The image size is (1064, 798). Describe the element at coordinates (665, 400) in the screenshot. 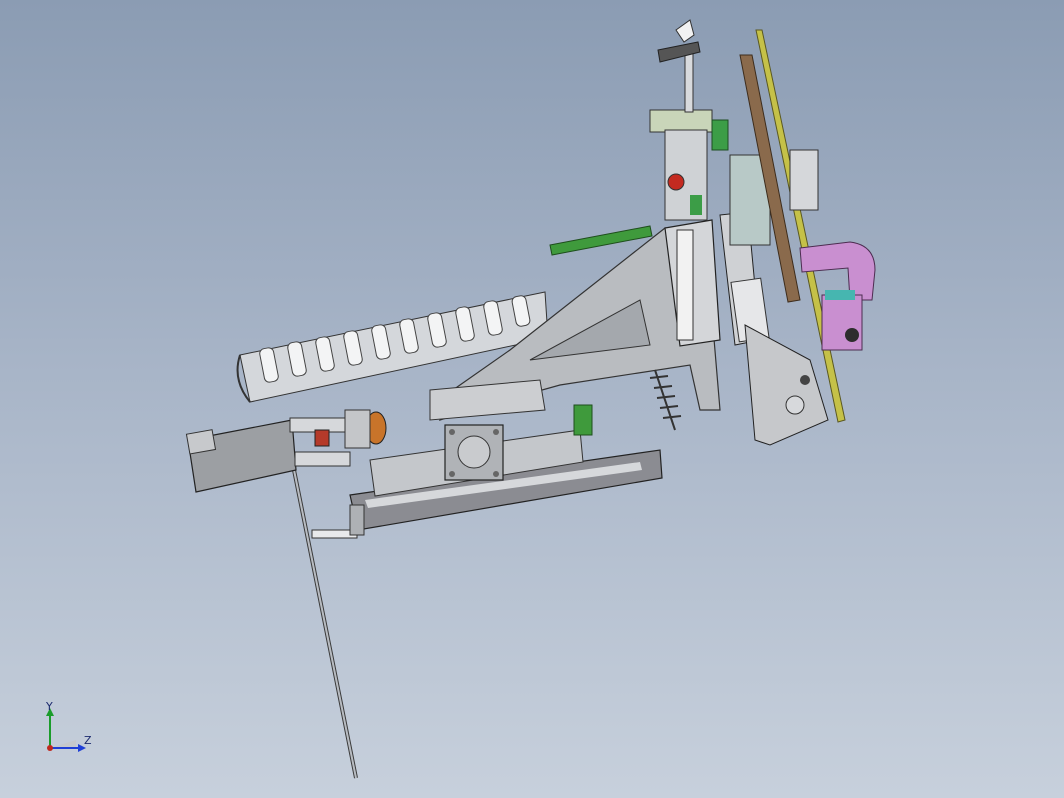

I see `ball-screw-spring` at that location.